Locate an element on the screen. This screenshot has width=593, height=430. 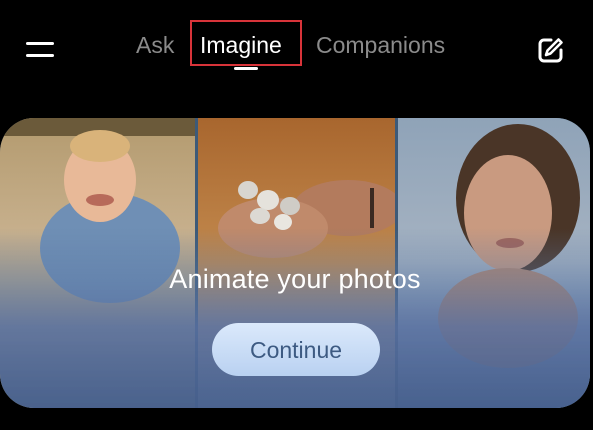
edit-pencil-icon is located at coordinates (550, 50).